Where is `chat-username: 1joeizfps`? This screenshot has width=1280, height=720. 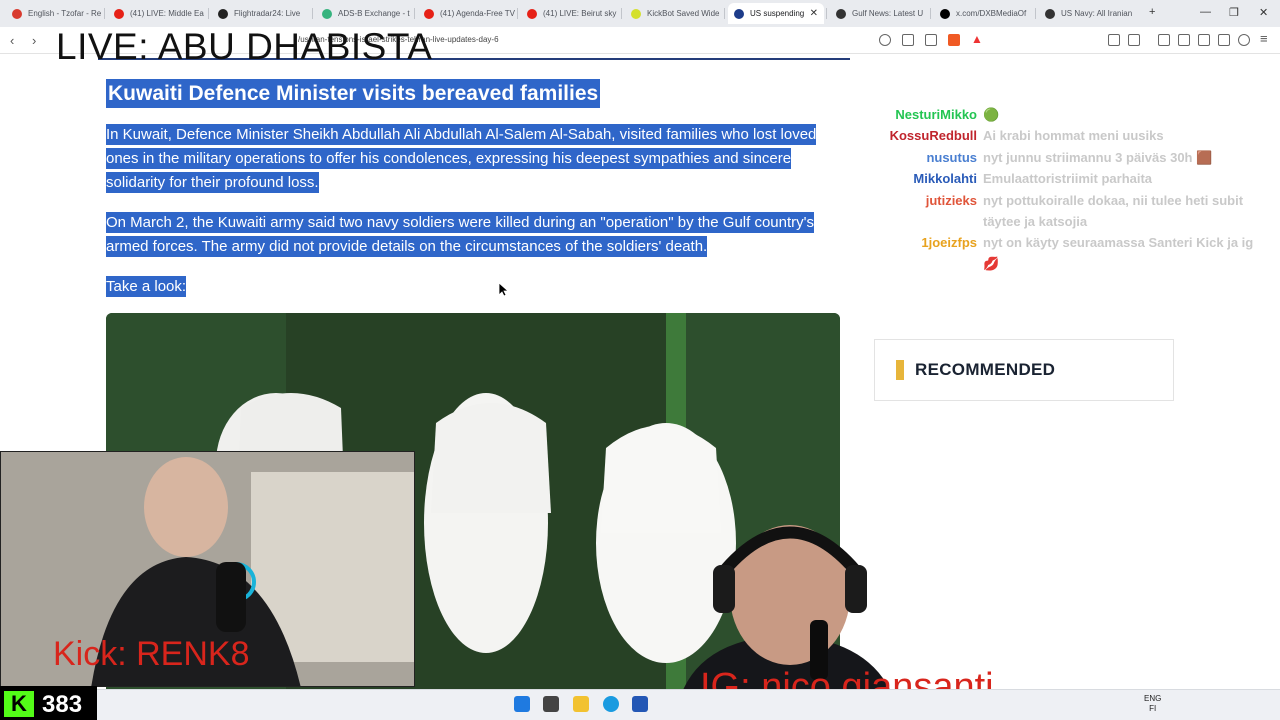 chat-username: 1joeizfps is located at coordinates (949, 242).